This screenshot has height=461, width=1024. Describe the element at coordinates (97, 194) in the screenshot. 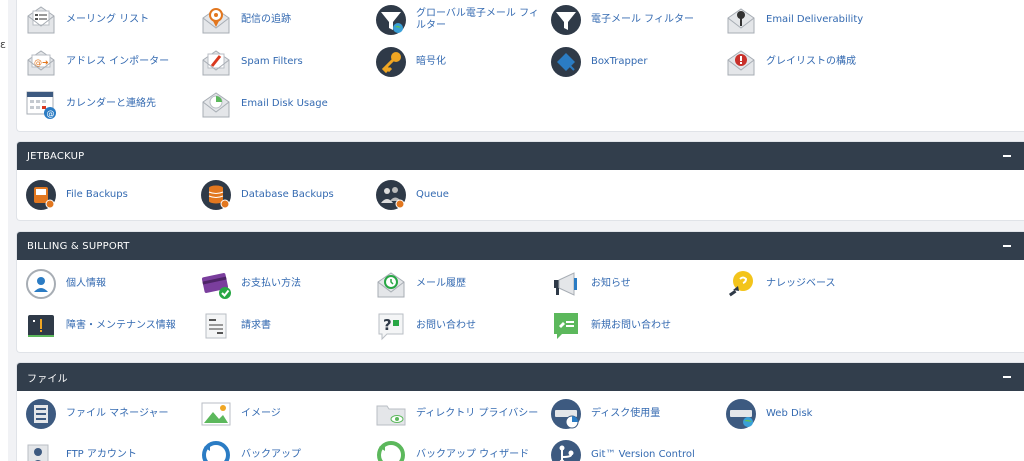

I see `item-label: File Backups` at that location.